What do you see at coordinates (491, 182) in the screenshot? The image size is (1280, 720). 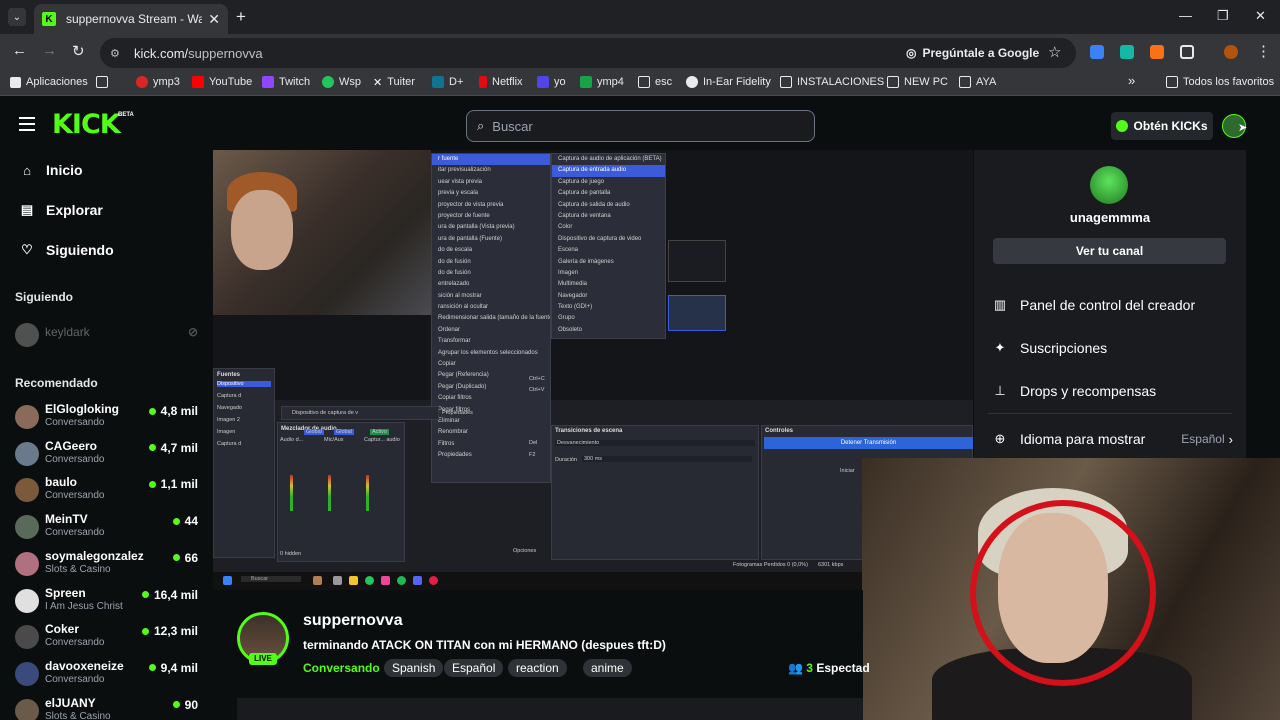 I see `context-menu-item: uear vista previa` at bounding box center [491, 182].